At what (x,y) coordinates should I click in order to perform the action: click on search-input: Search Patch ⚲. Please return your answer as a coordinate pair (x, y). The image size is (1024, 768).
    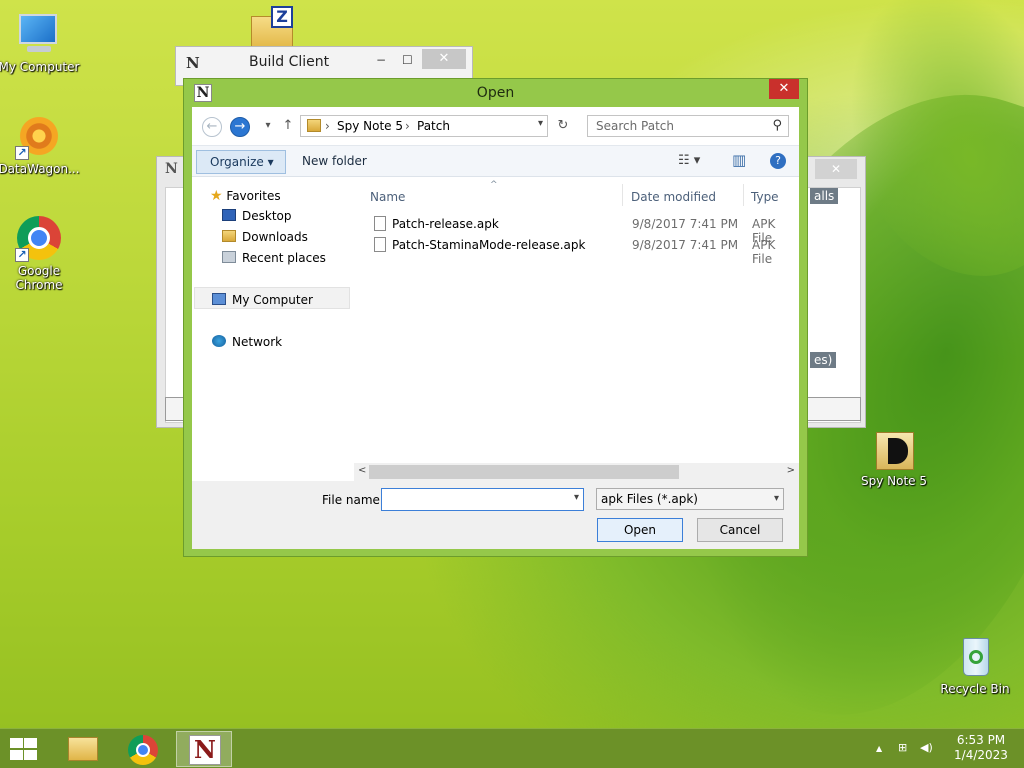
    Looking at the image, I should click on (688, 126).